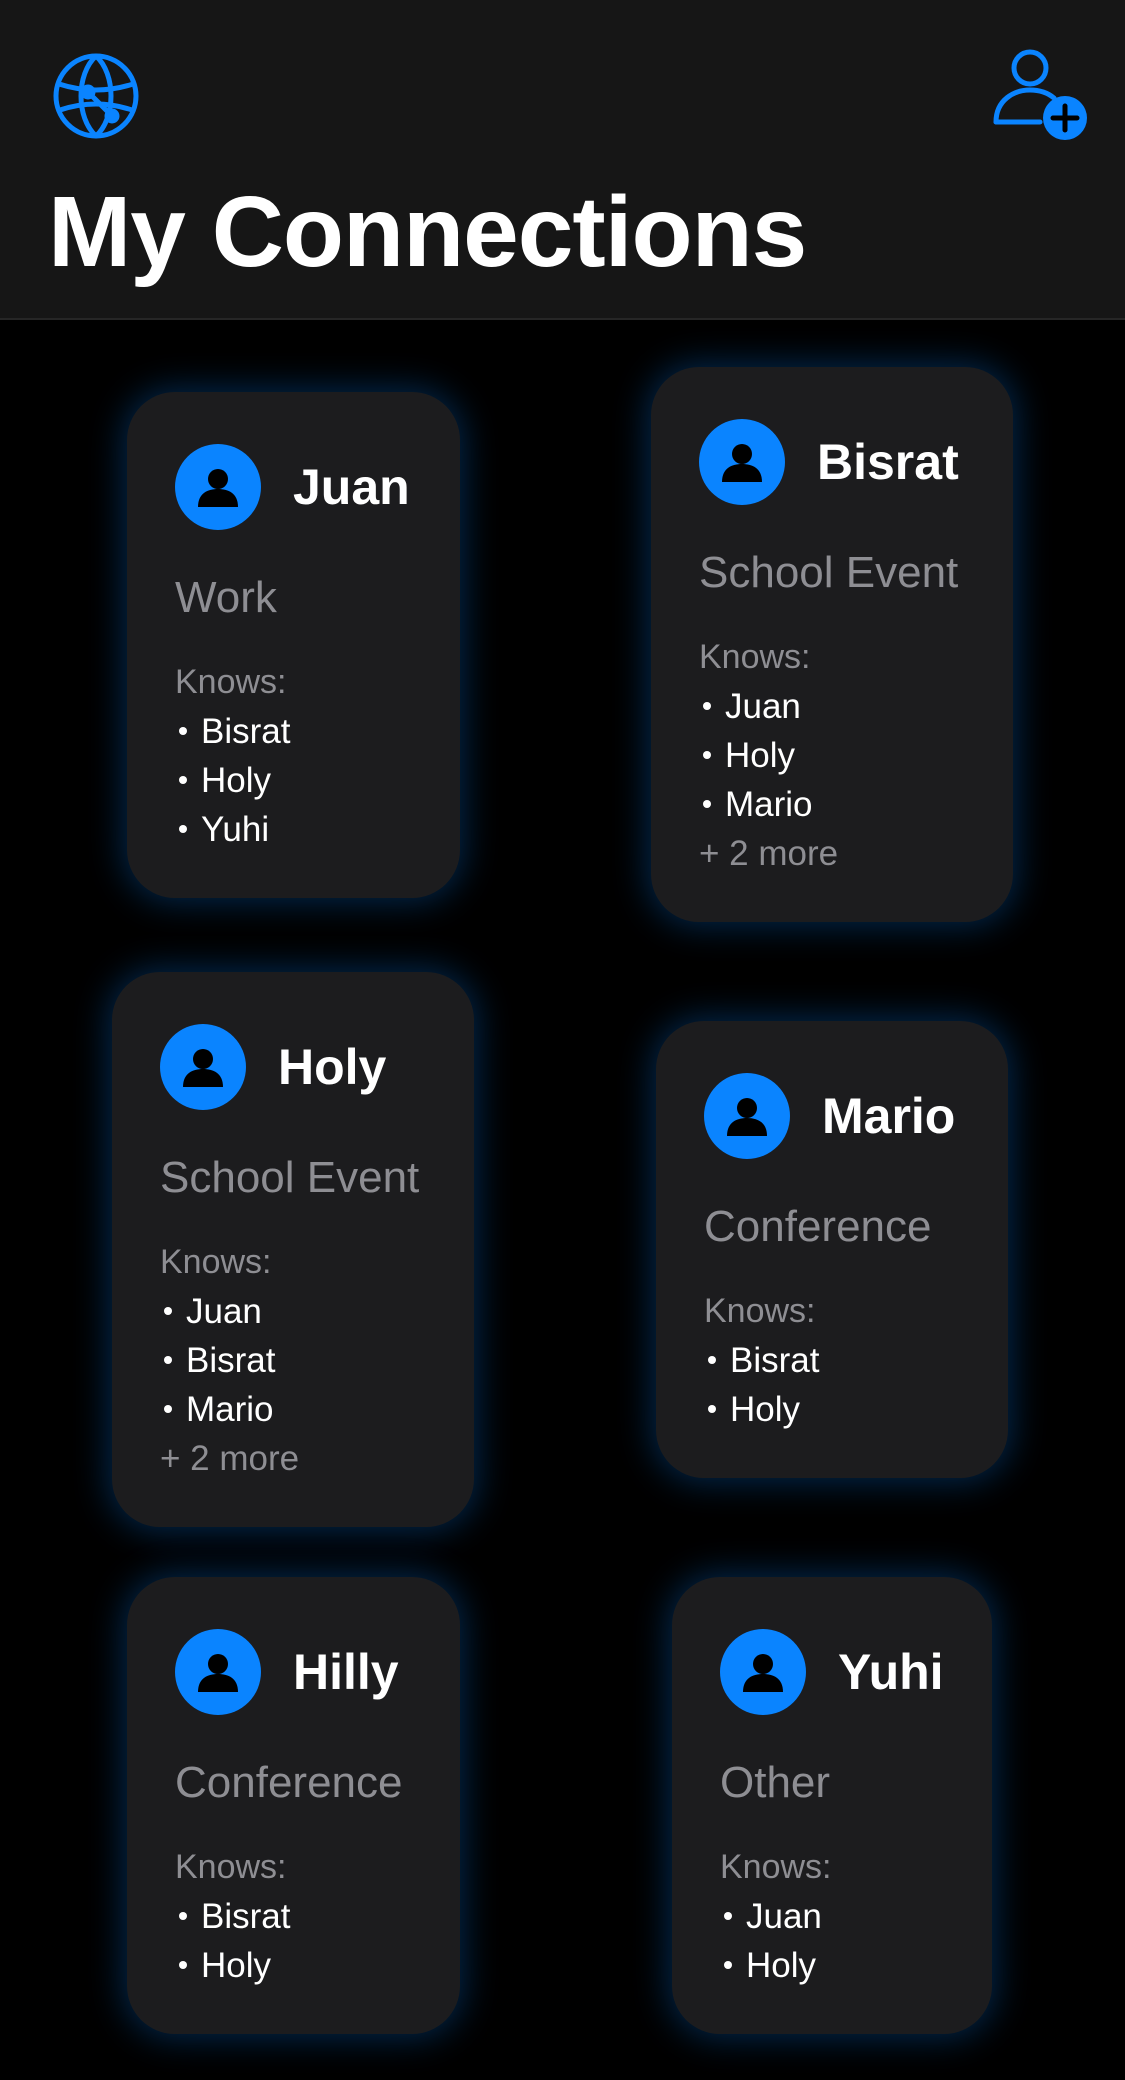  Describe the element at coordinates (293, 829) in the screenshot. I see `knows-item: Yuhi` at that location.